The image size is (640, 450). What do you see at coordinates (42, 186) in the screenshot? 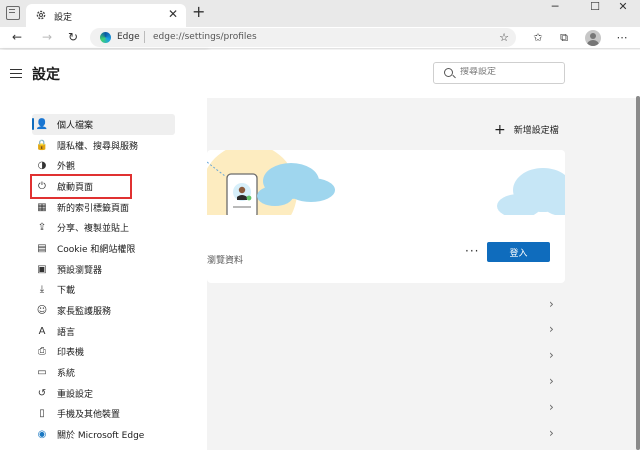
I see `power-icon: ⏻` at bounding box center [42, 186].